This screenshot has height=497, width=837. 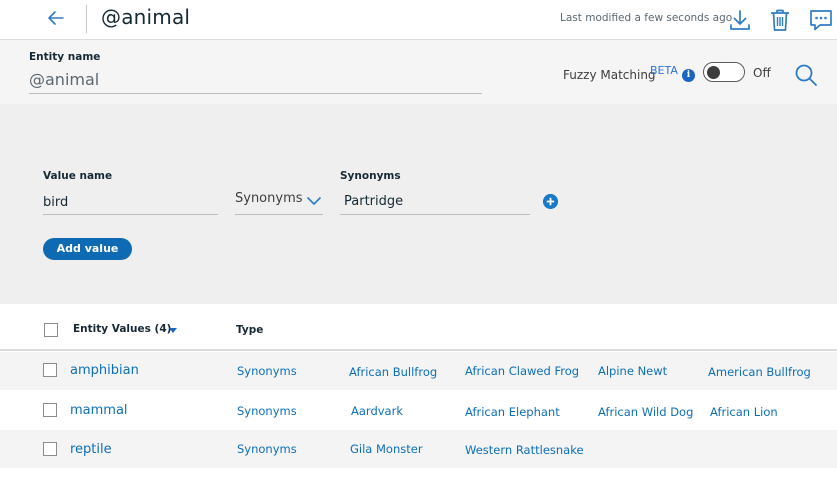 I want to click on entity-name-label: Entity name, so click(x=65, y=57).